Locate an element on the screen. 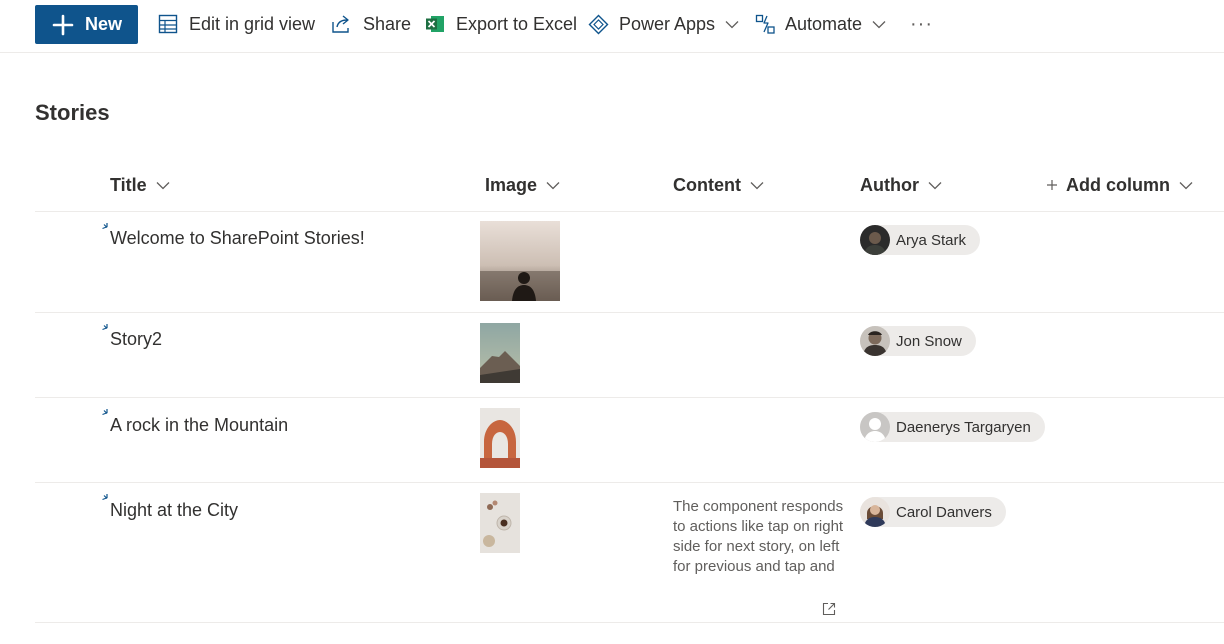  share-icon is located at coordinates (340, 24).